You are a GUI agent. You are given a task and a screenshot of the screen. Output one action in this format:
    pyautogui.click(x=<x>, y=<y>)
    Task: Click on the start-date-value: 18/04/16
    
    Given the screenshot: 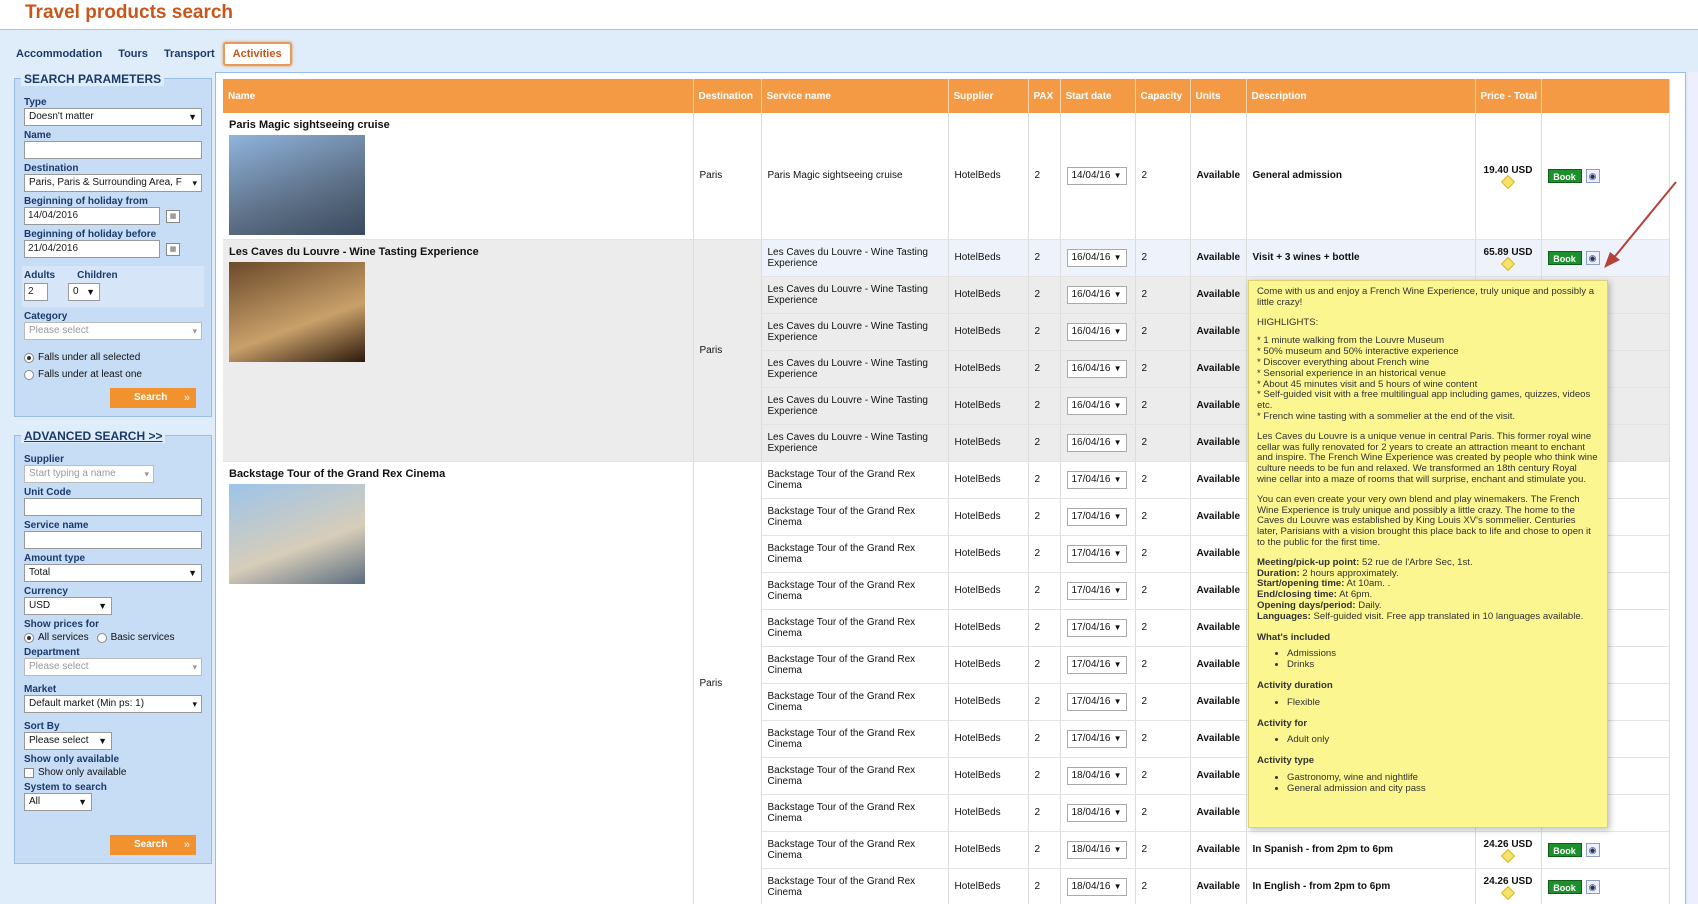 What is the action you would take?
    pyautogui.click(x=1091, y=775)
    